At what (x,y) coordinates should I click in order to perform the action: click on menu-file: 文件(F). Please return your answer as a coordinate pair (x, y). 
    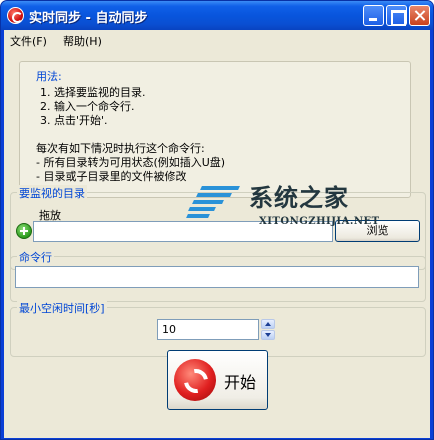
    Looking at the image, I should click on (28, 41).